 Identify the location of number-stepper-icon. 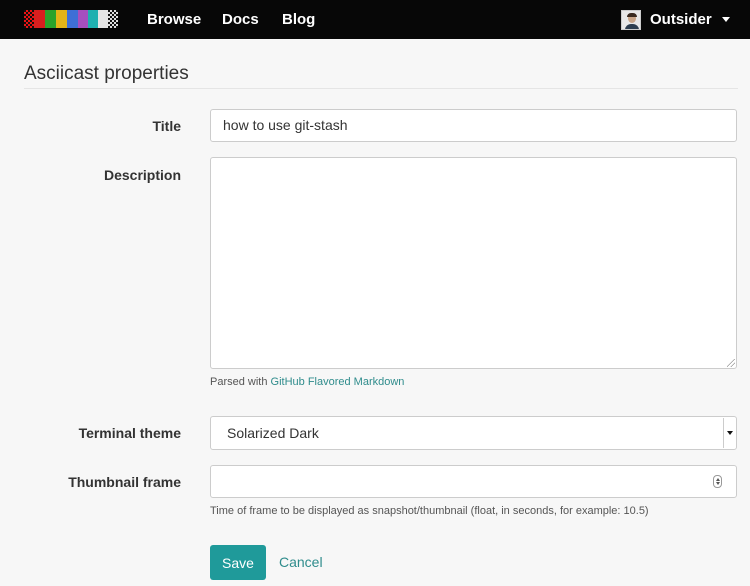
(717, 481).